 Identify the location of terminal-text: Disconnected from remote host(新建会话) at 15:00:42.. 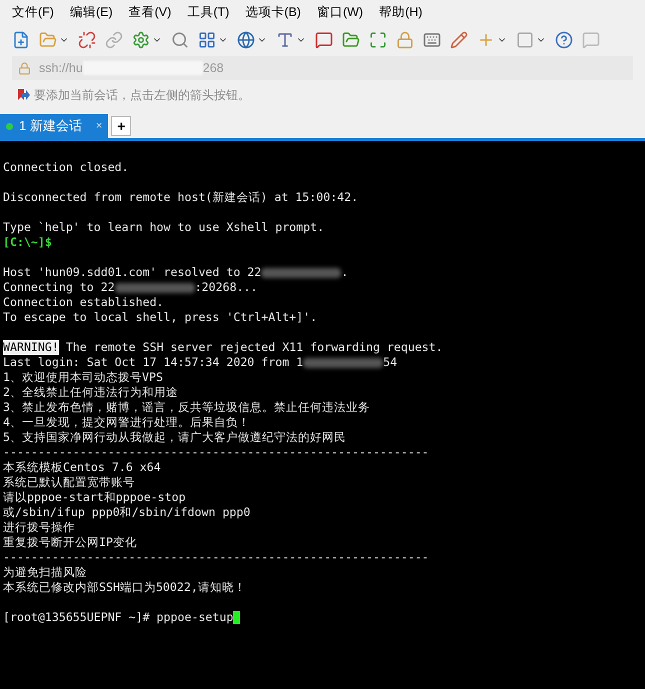
(180, 197).